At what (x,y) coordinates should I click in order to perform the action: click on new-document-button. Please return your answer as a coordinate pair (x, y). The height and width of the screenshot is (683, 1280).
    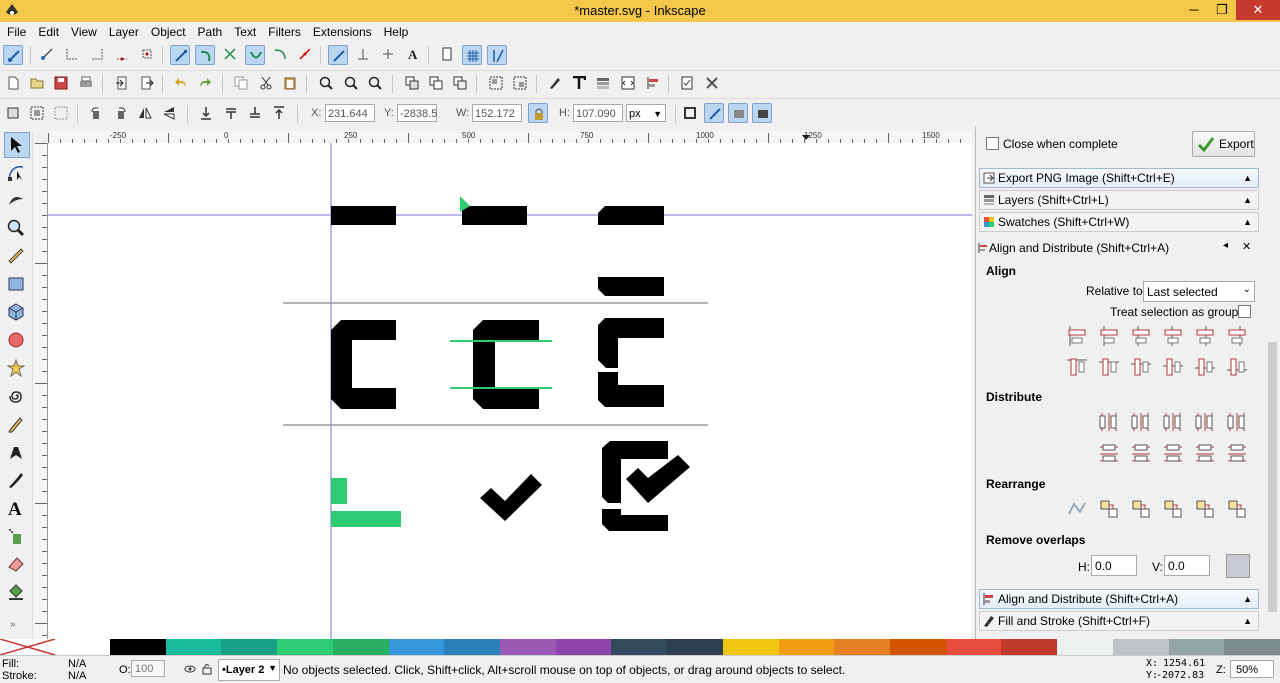
    Looking at the image, I should click on (13, 83).